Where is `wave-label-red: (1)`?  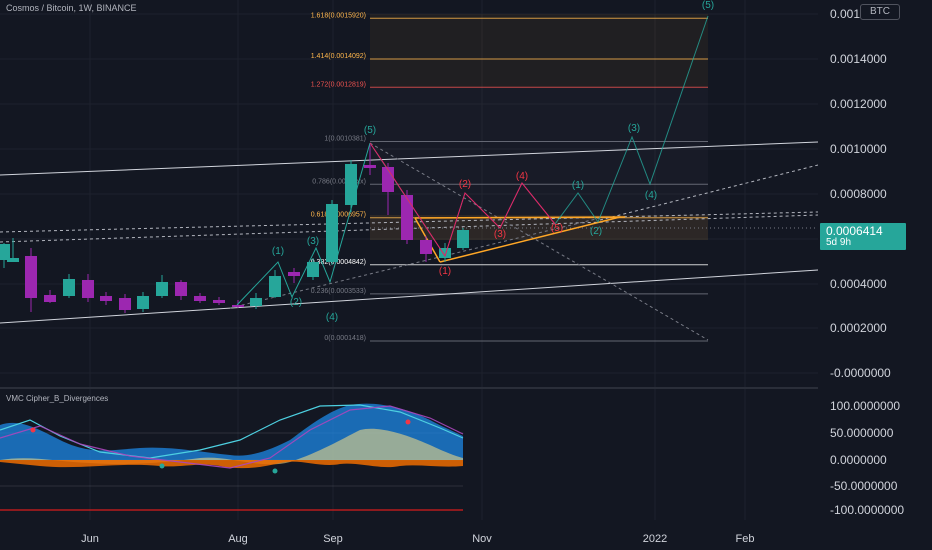
wave-label-red: (1) is located at coordinates (445, 271).